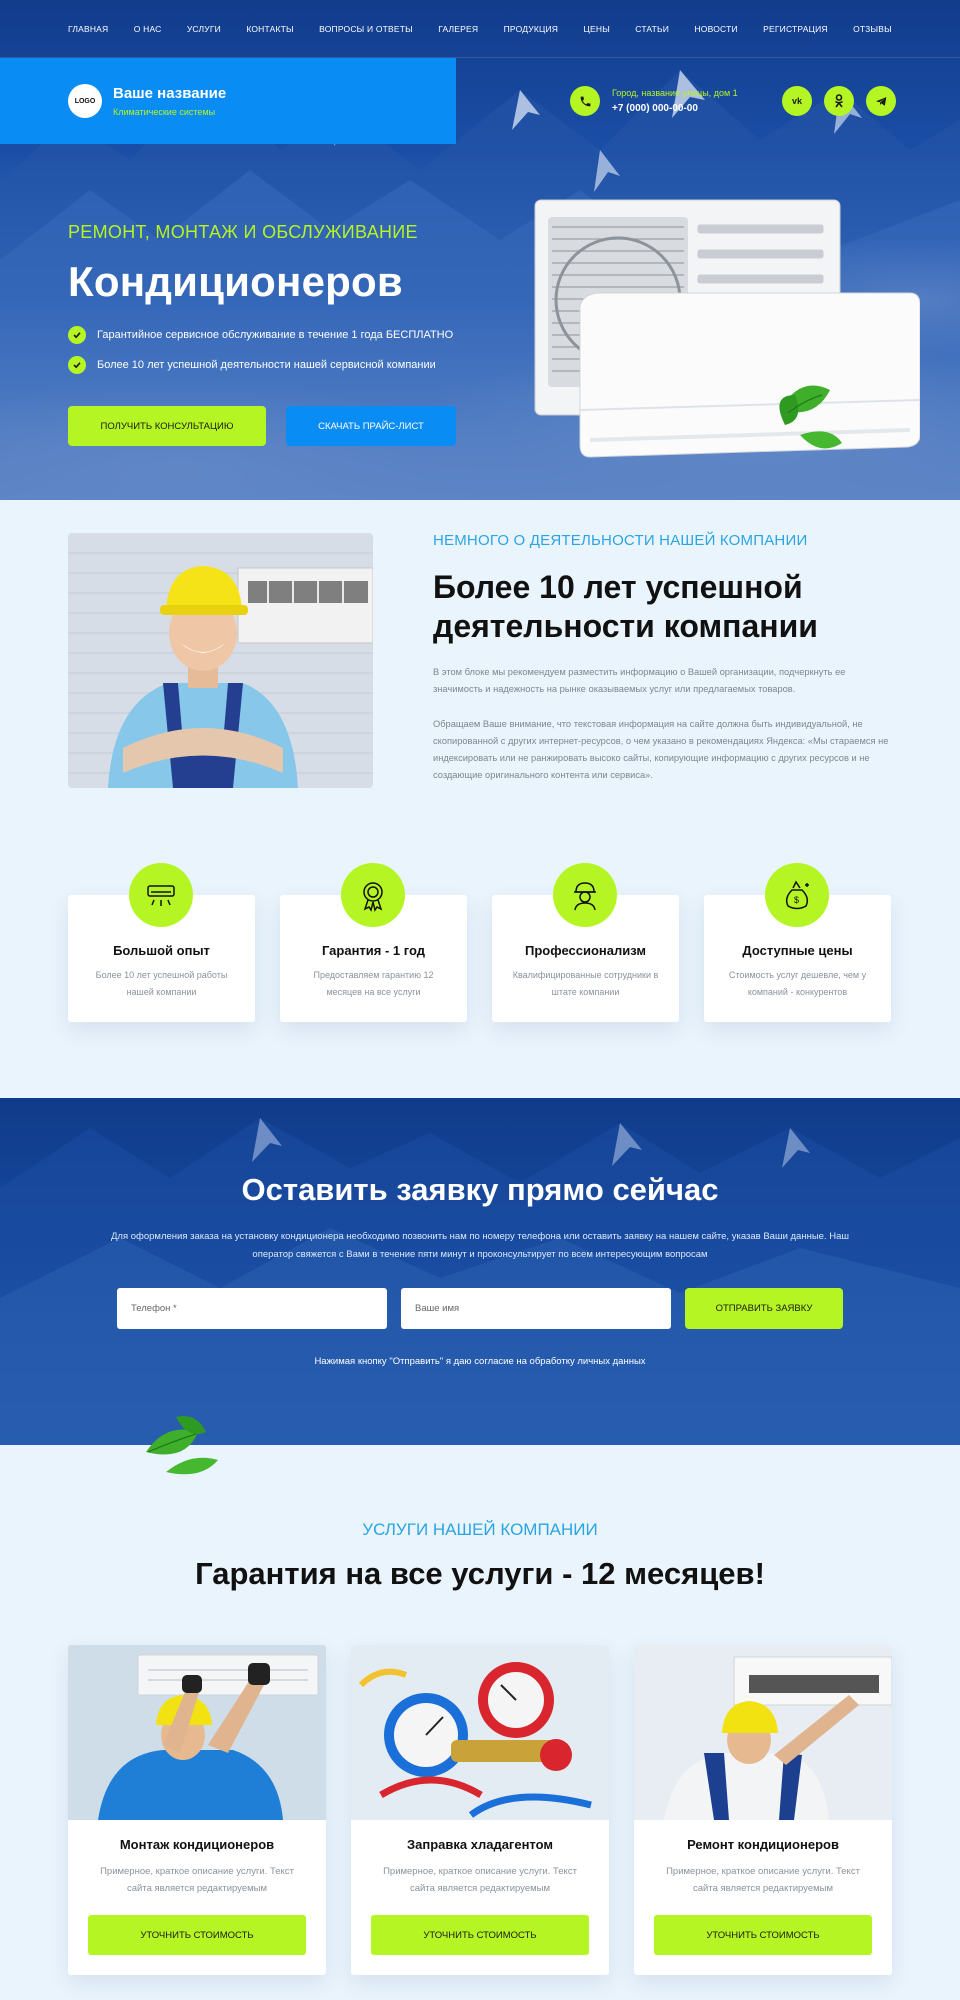 The image size is (960, 2000). Describe the element at coordinates (371, 426) in the screenshot. I see `download-price-button: СКАЧАТЬ ПРАЙС-ЛИСТ` at that location.